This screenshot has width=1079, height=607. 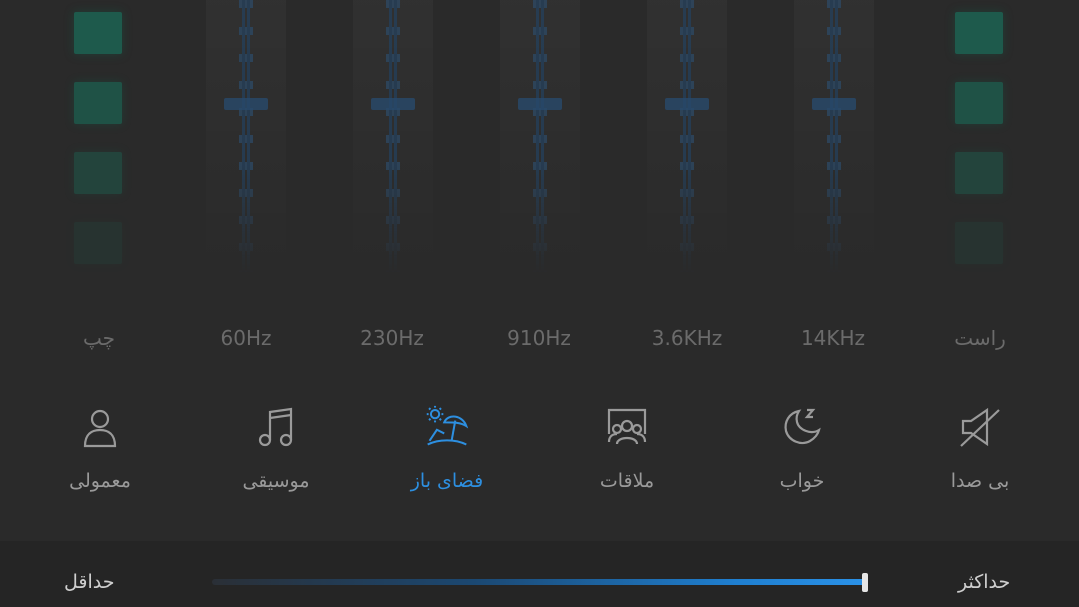 I want to click on volume-max-label: حداکثر, so click(x=984, y=582).